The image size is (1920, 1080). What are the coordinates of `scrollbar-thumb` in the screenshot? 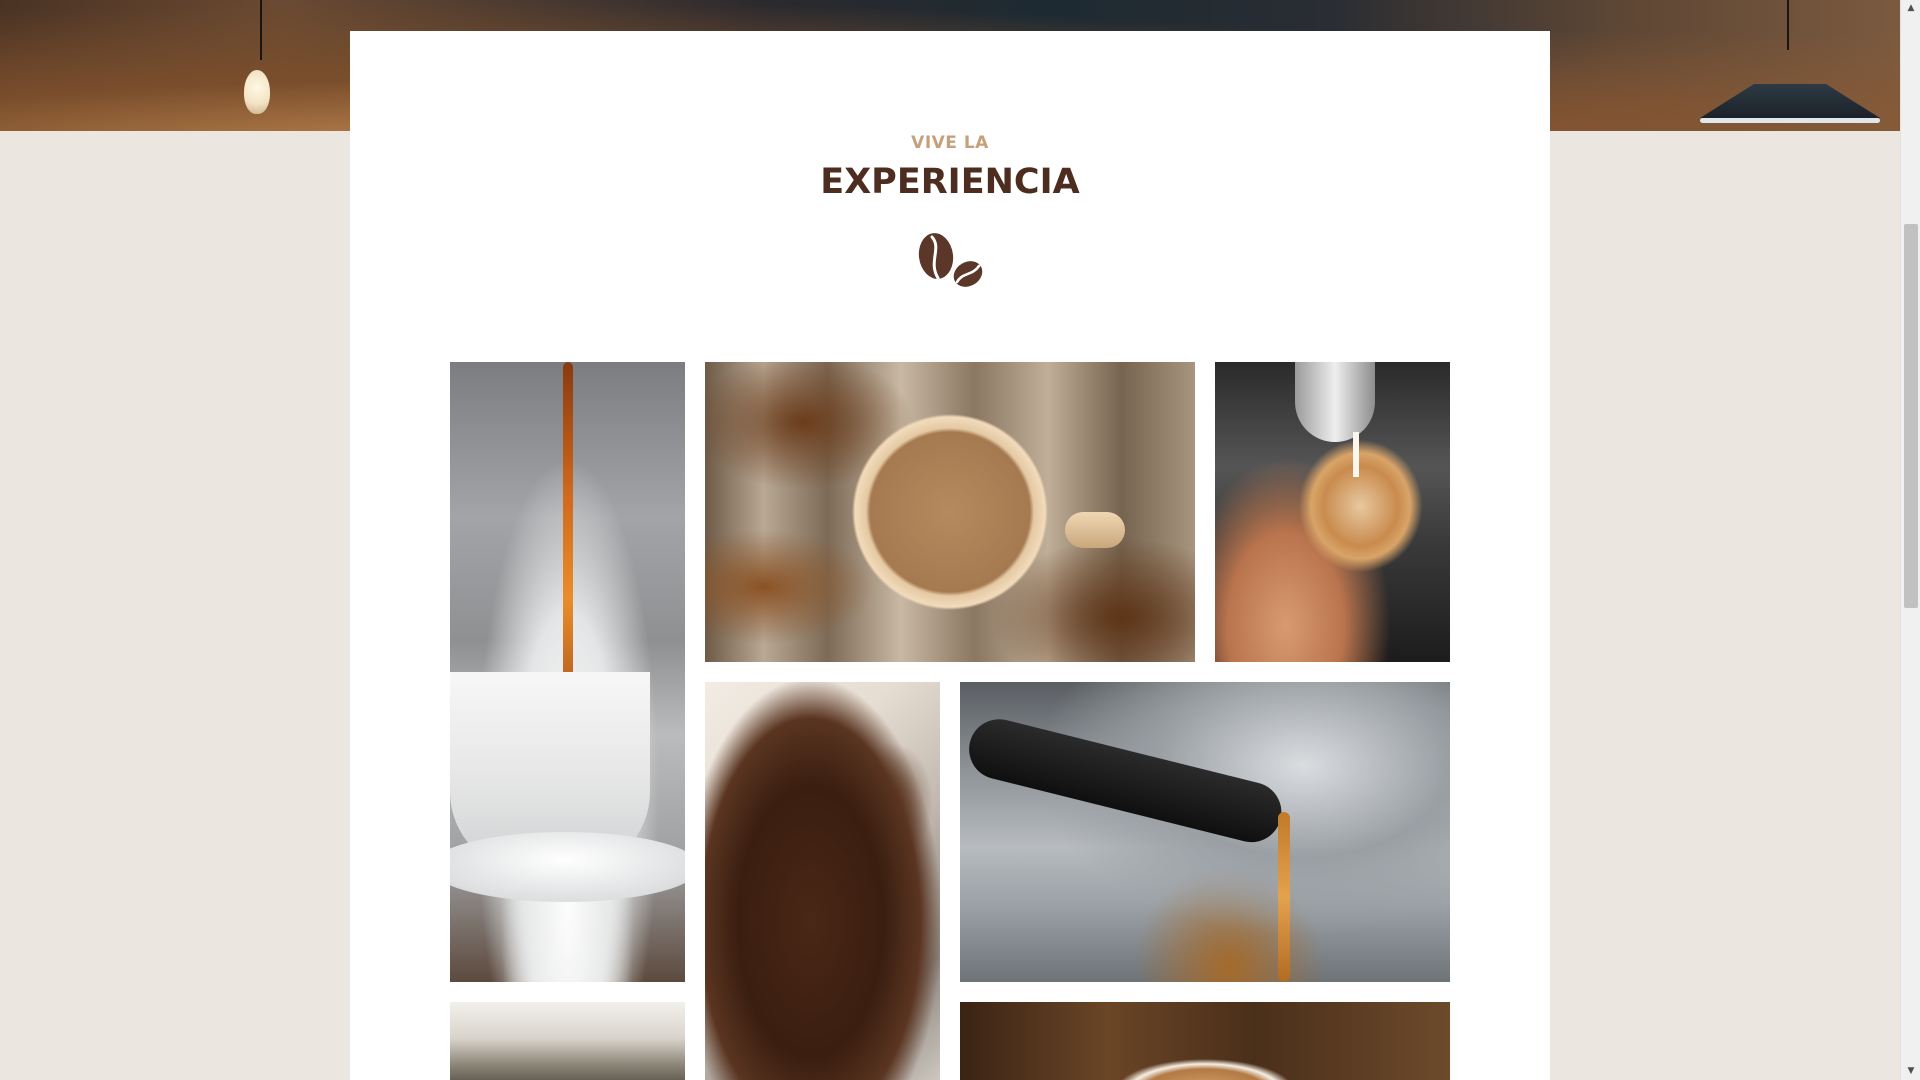 It's located at (1911, 416).